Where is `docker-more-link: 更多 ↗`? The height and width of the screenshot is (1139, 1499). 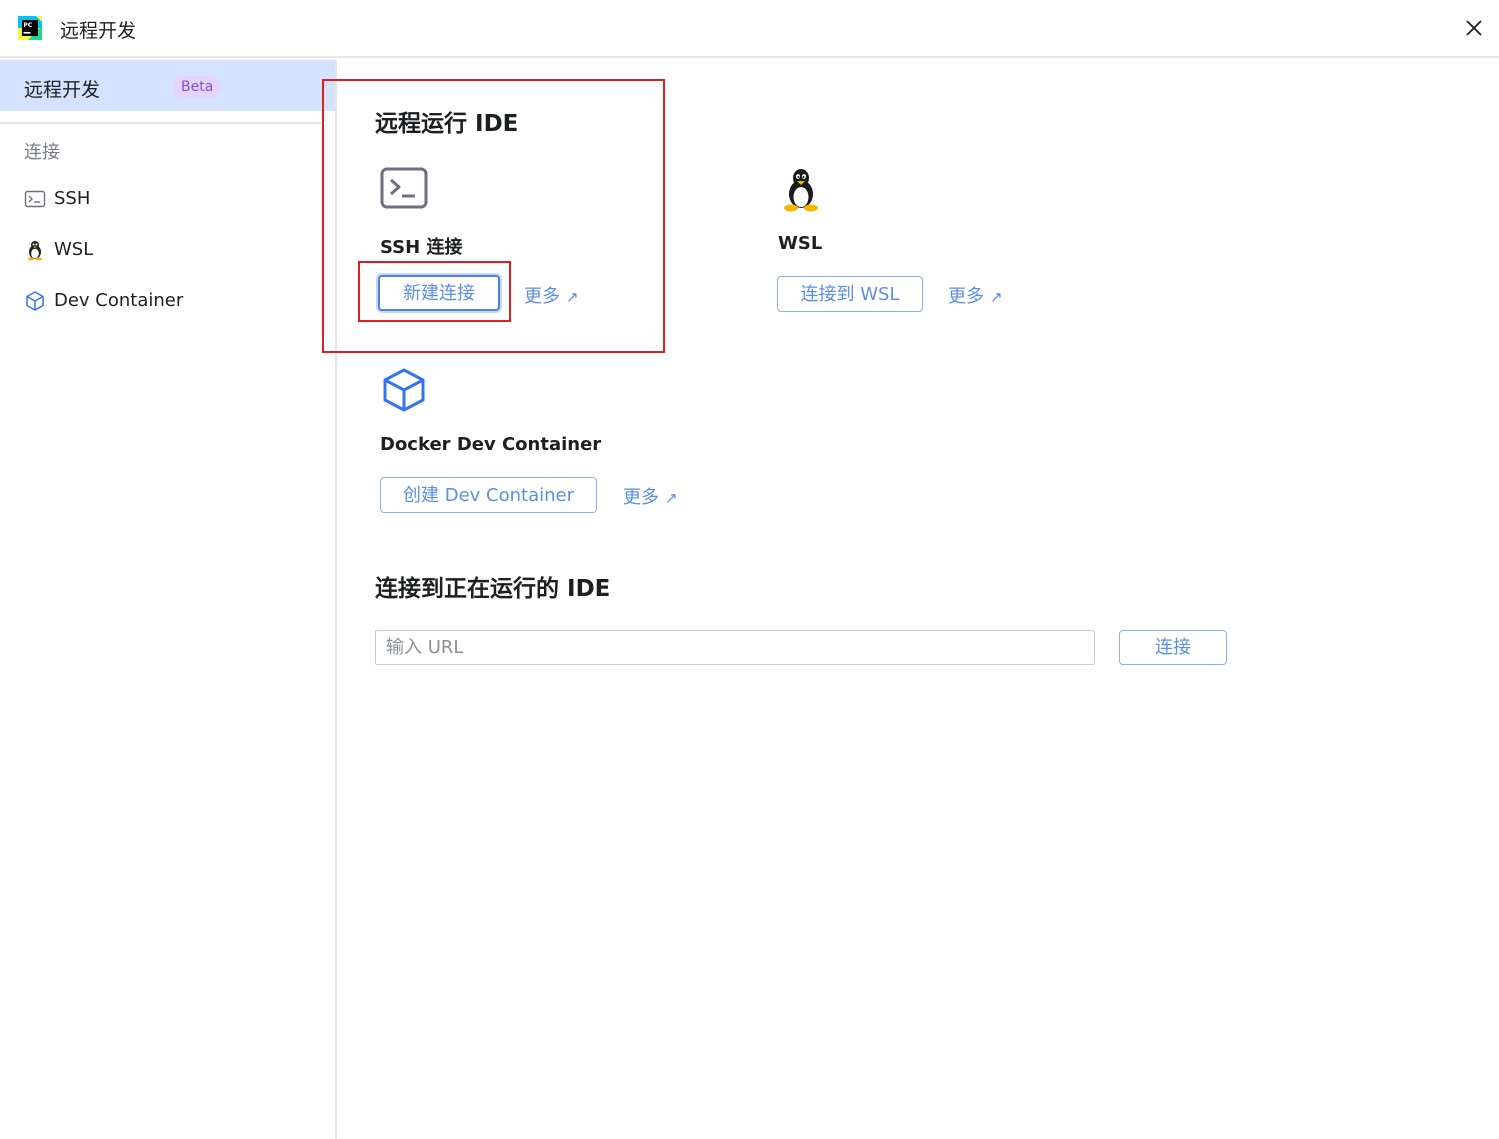 docker-more-link: 更多 ↗ is located at coordinates (650, 496).